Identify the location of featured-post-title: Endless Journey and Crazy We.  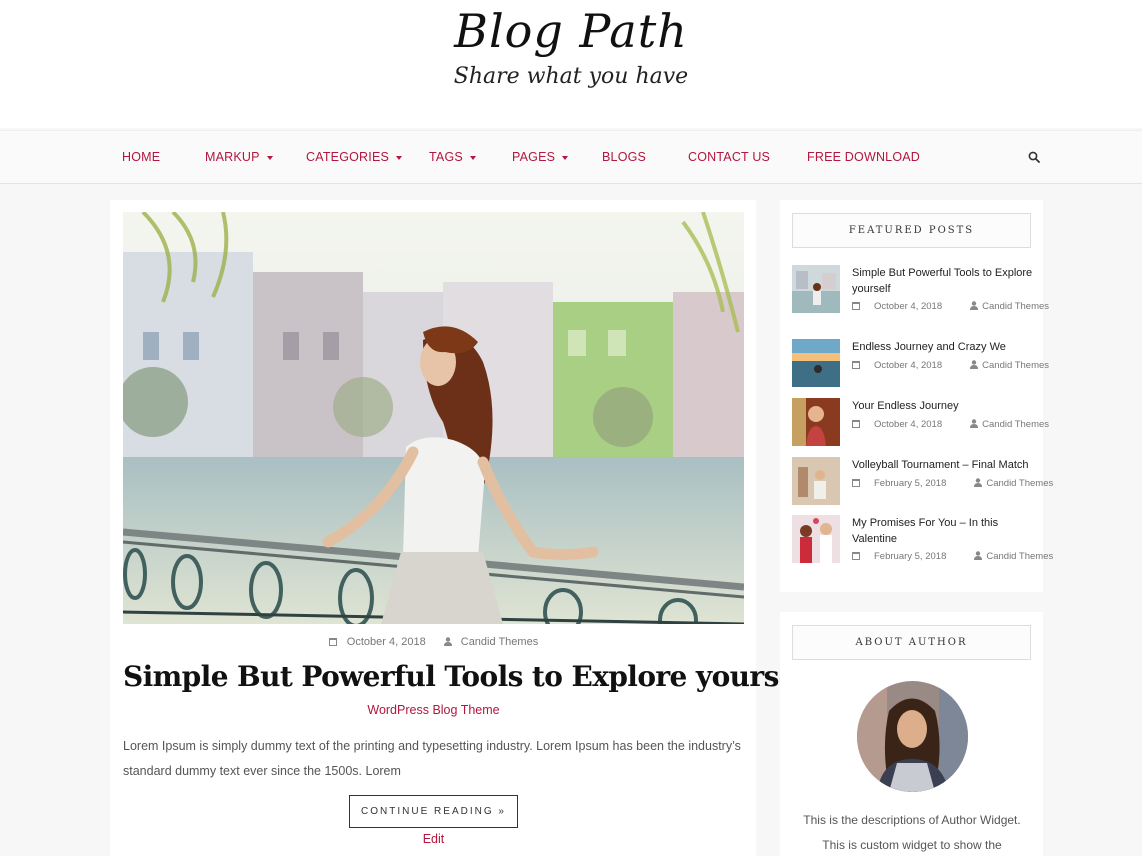
(943, 347).